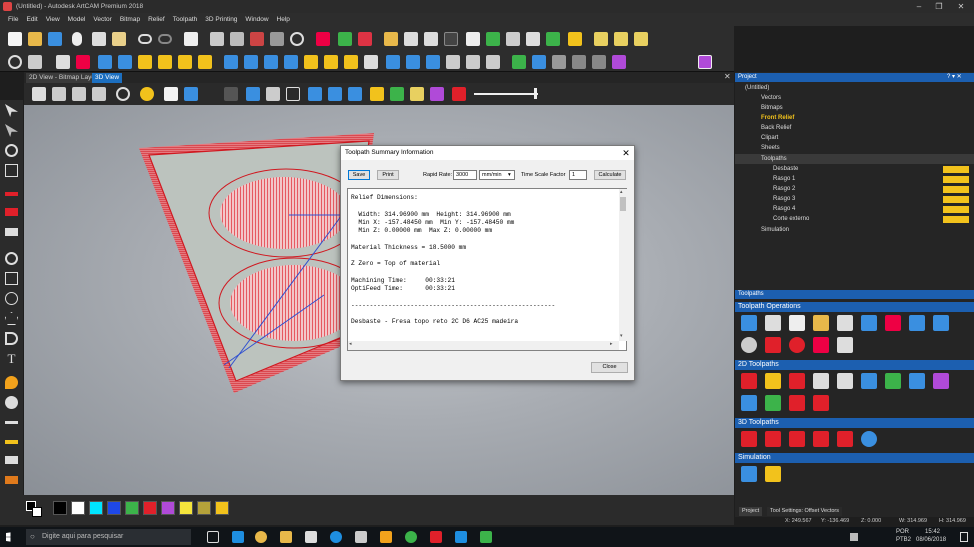 The height and width of the screenshot is (547, 974). What do you see at coordinates (609, 367) in the screenshot?
I see `close-button: Close` at bounding box center [609, 367].